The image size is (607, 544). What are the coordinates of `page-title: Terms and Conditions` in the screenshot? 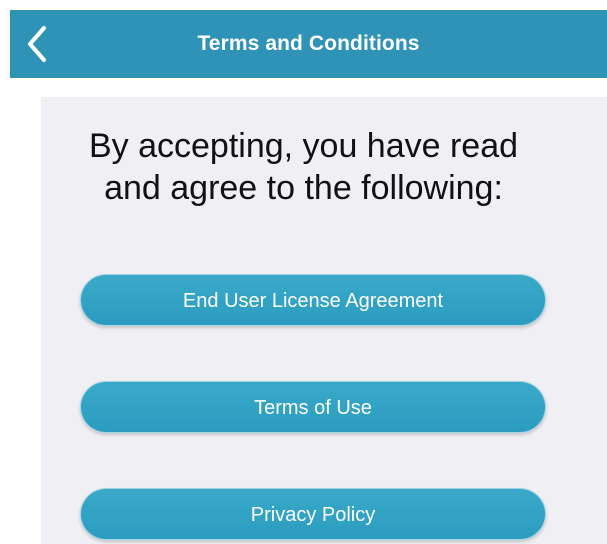 It's located at (308, 43).